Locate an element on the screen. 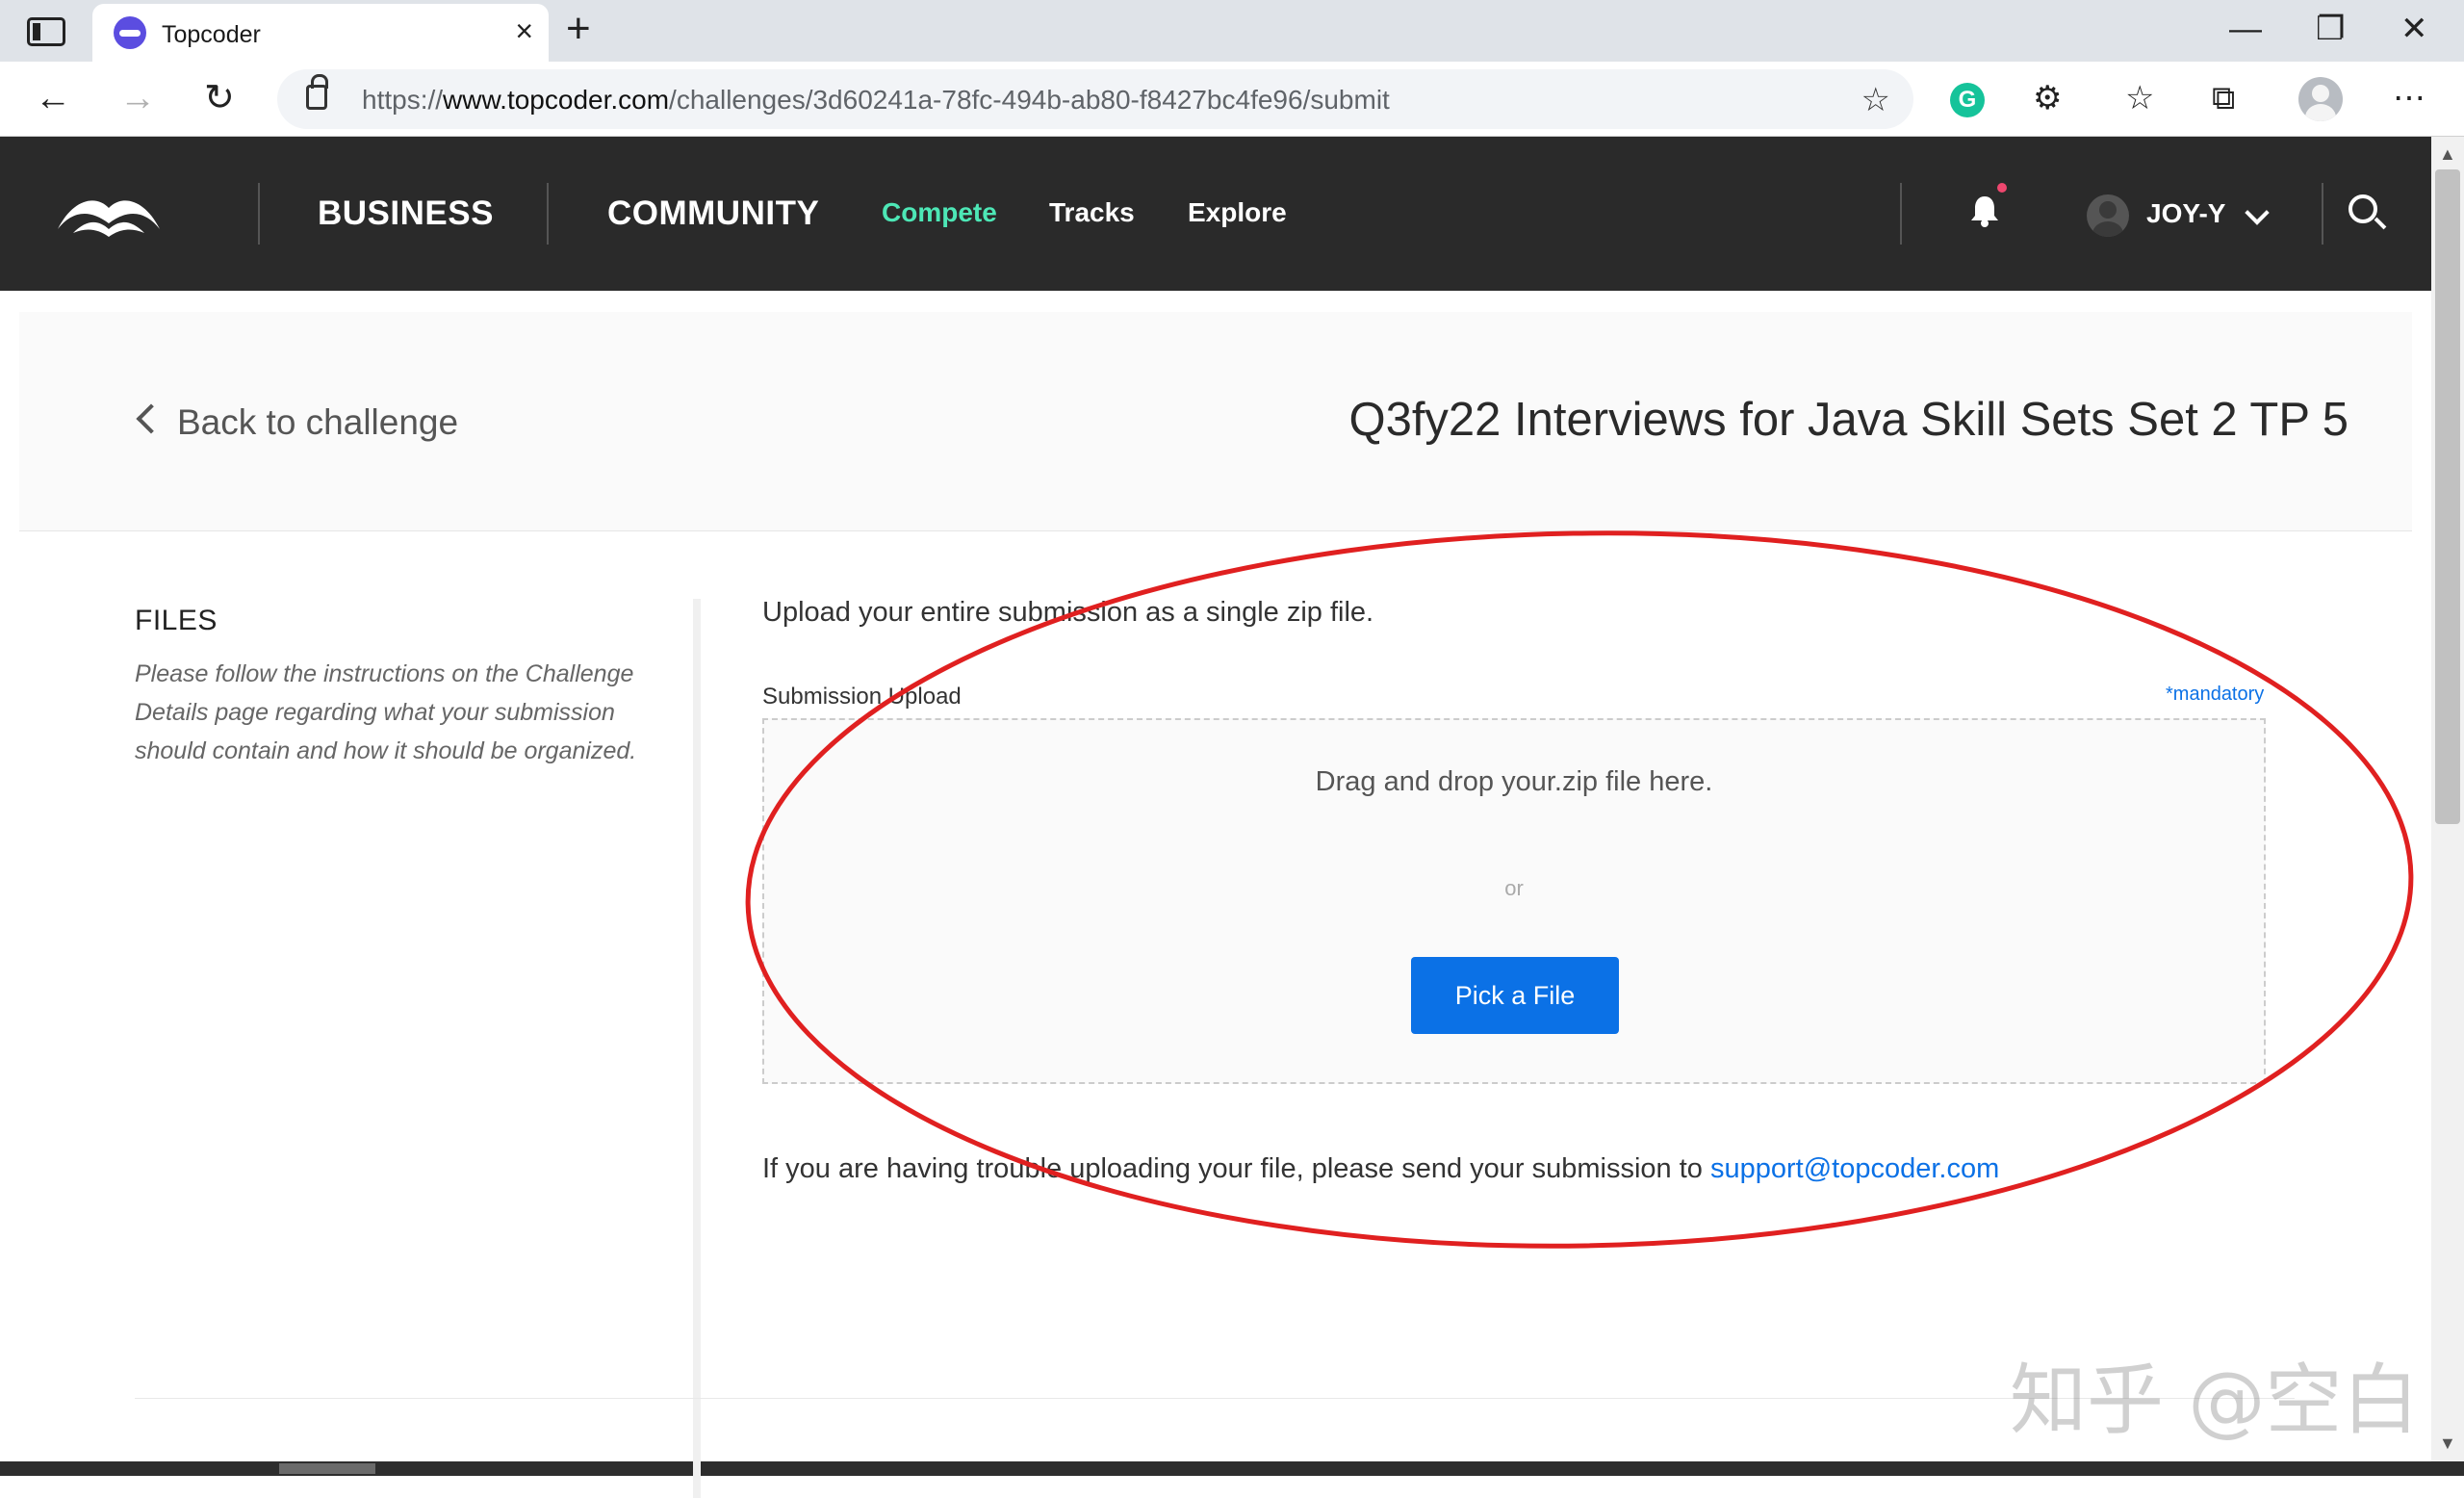 The height and width of the screenshot is (1498, 2464). mandatory-marker: *mandatory is located at coordinates (2215, 695).